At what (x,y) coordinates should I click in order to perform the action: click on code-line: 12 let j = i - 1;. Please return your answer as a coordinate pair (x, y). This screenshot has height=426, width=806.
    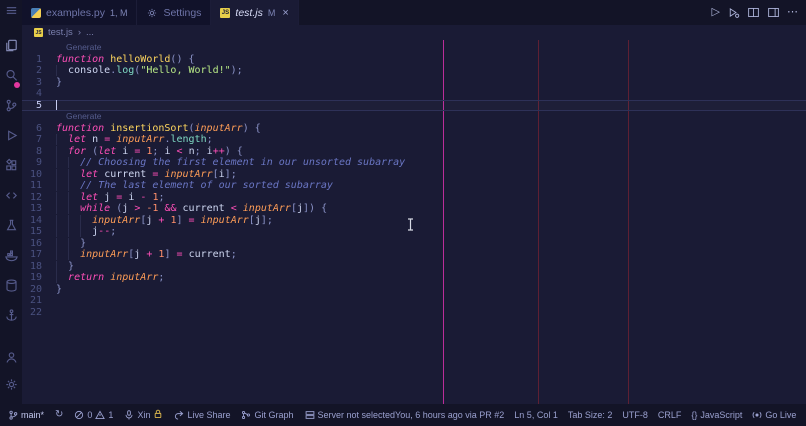
    Looking at the image, I should click on (414, 198).